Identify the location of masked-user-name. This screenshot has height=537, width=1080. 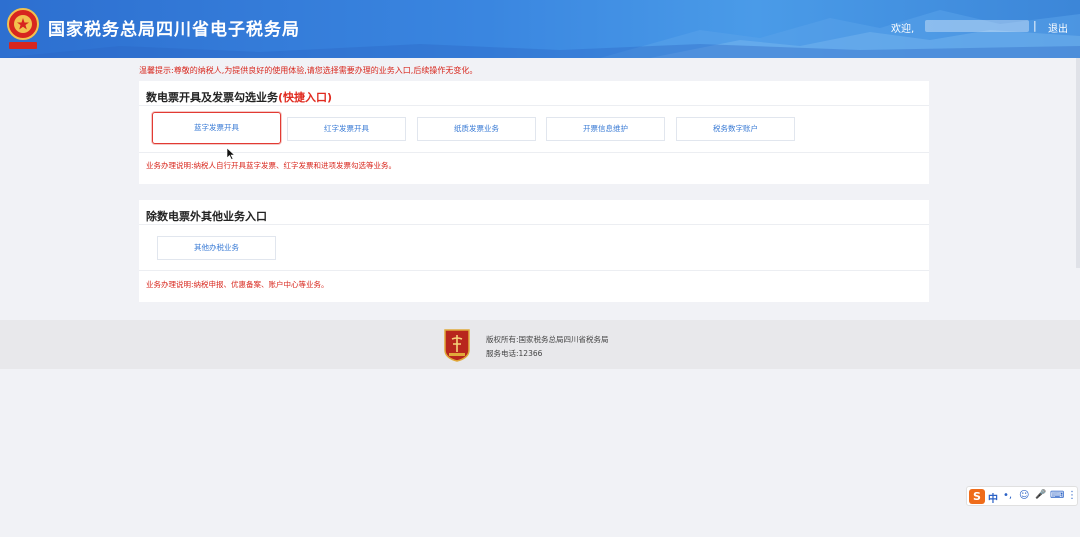
(977, 26).